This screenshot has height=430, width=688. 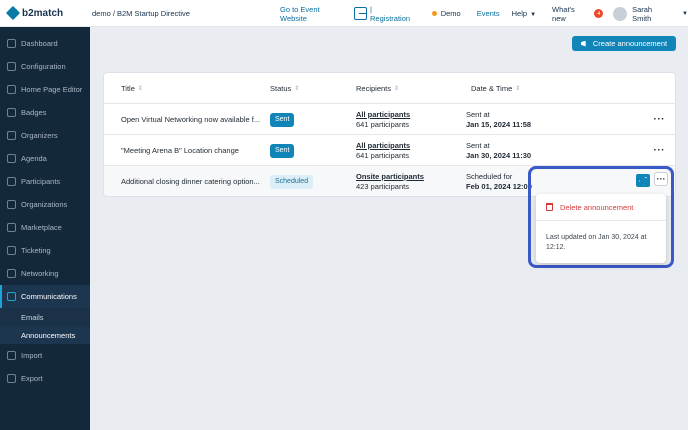 What do you see at coordinates (620, 13) in the screenshot?
I see `avatar` at bounding box center [620, 13].